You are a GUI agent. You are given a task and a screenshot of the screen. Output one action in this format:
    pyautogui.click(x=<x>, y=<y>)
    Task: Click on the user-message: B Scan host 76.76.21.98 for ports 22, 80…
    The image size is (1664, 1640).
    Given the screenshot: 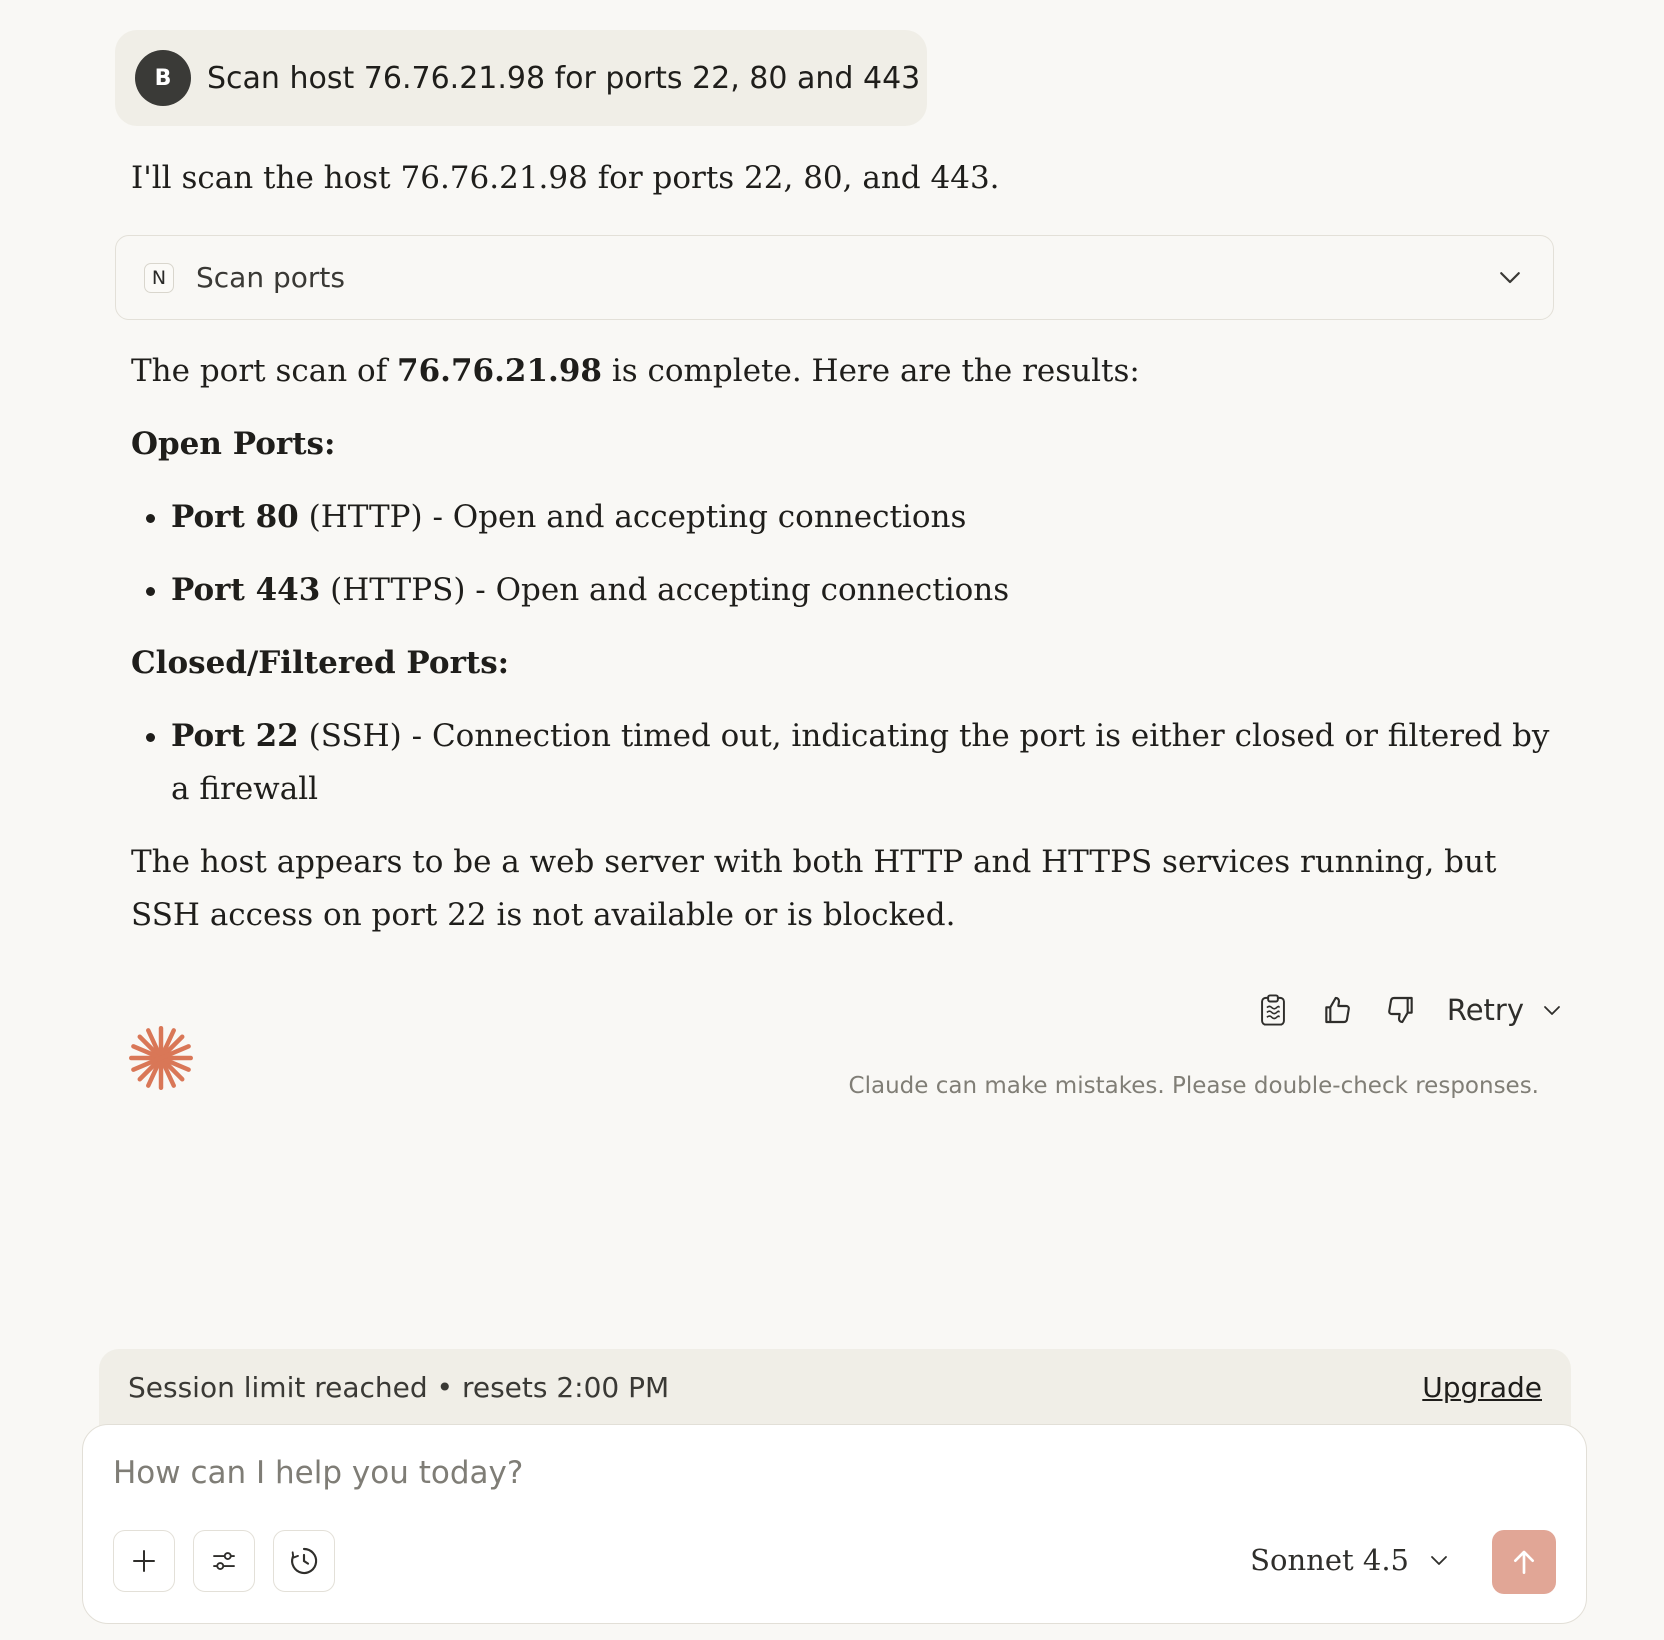 What is the action you would take?
    pyautogui.click(x=521, y=78)
    